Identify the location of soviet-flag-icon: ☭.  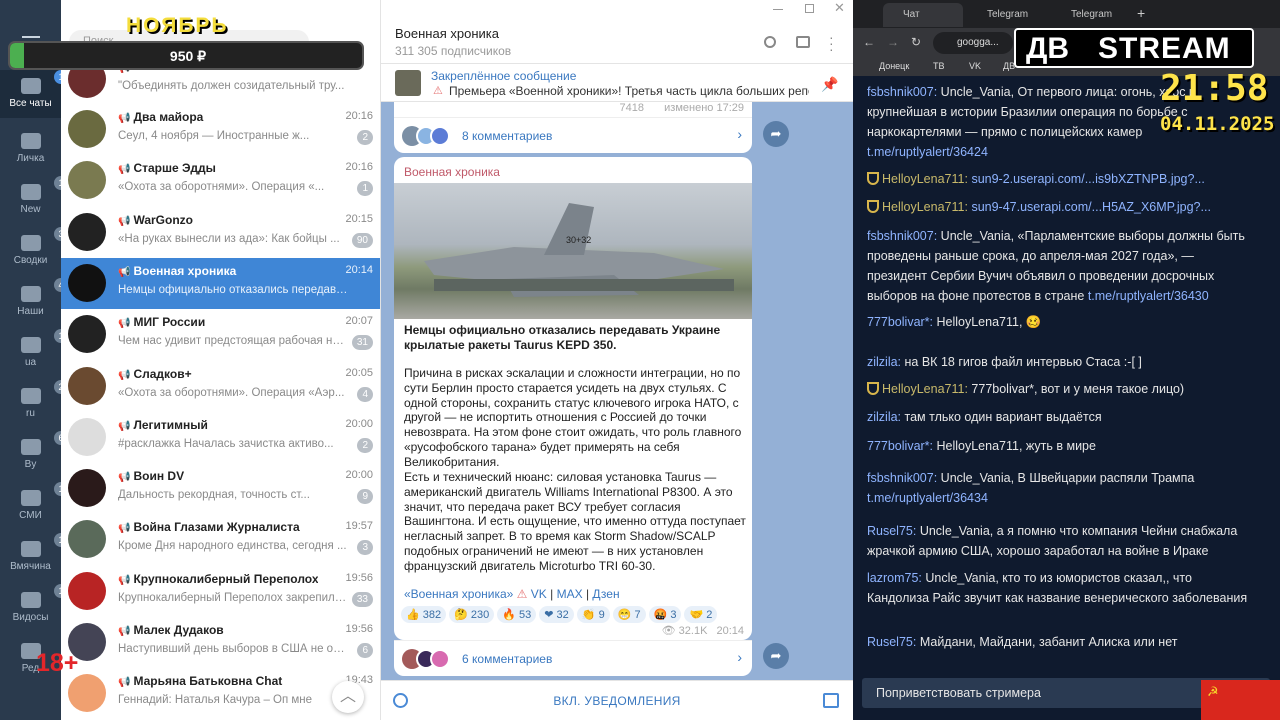
(1240, 700).